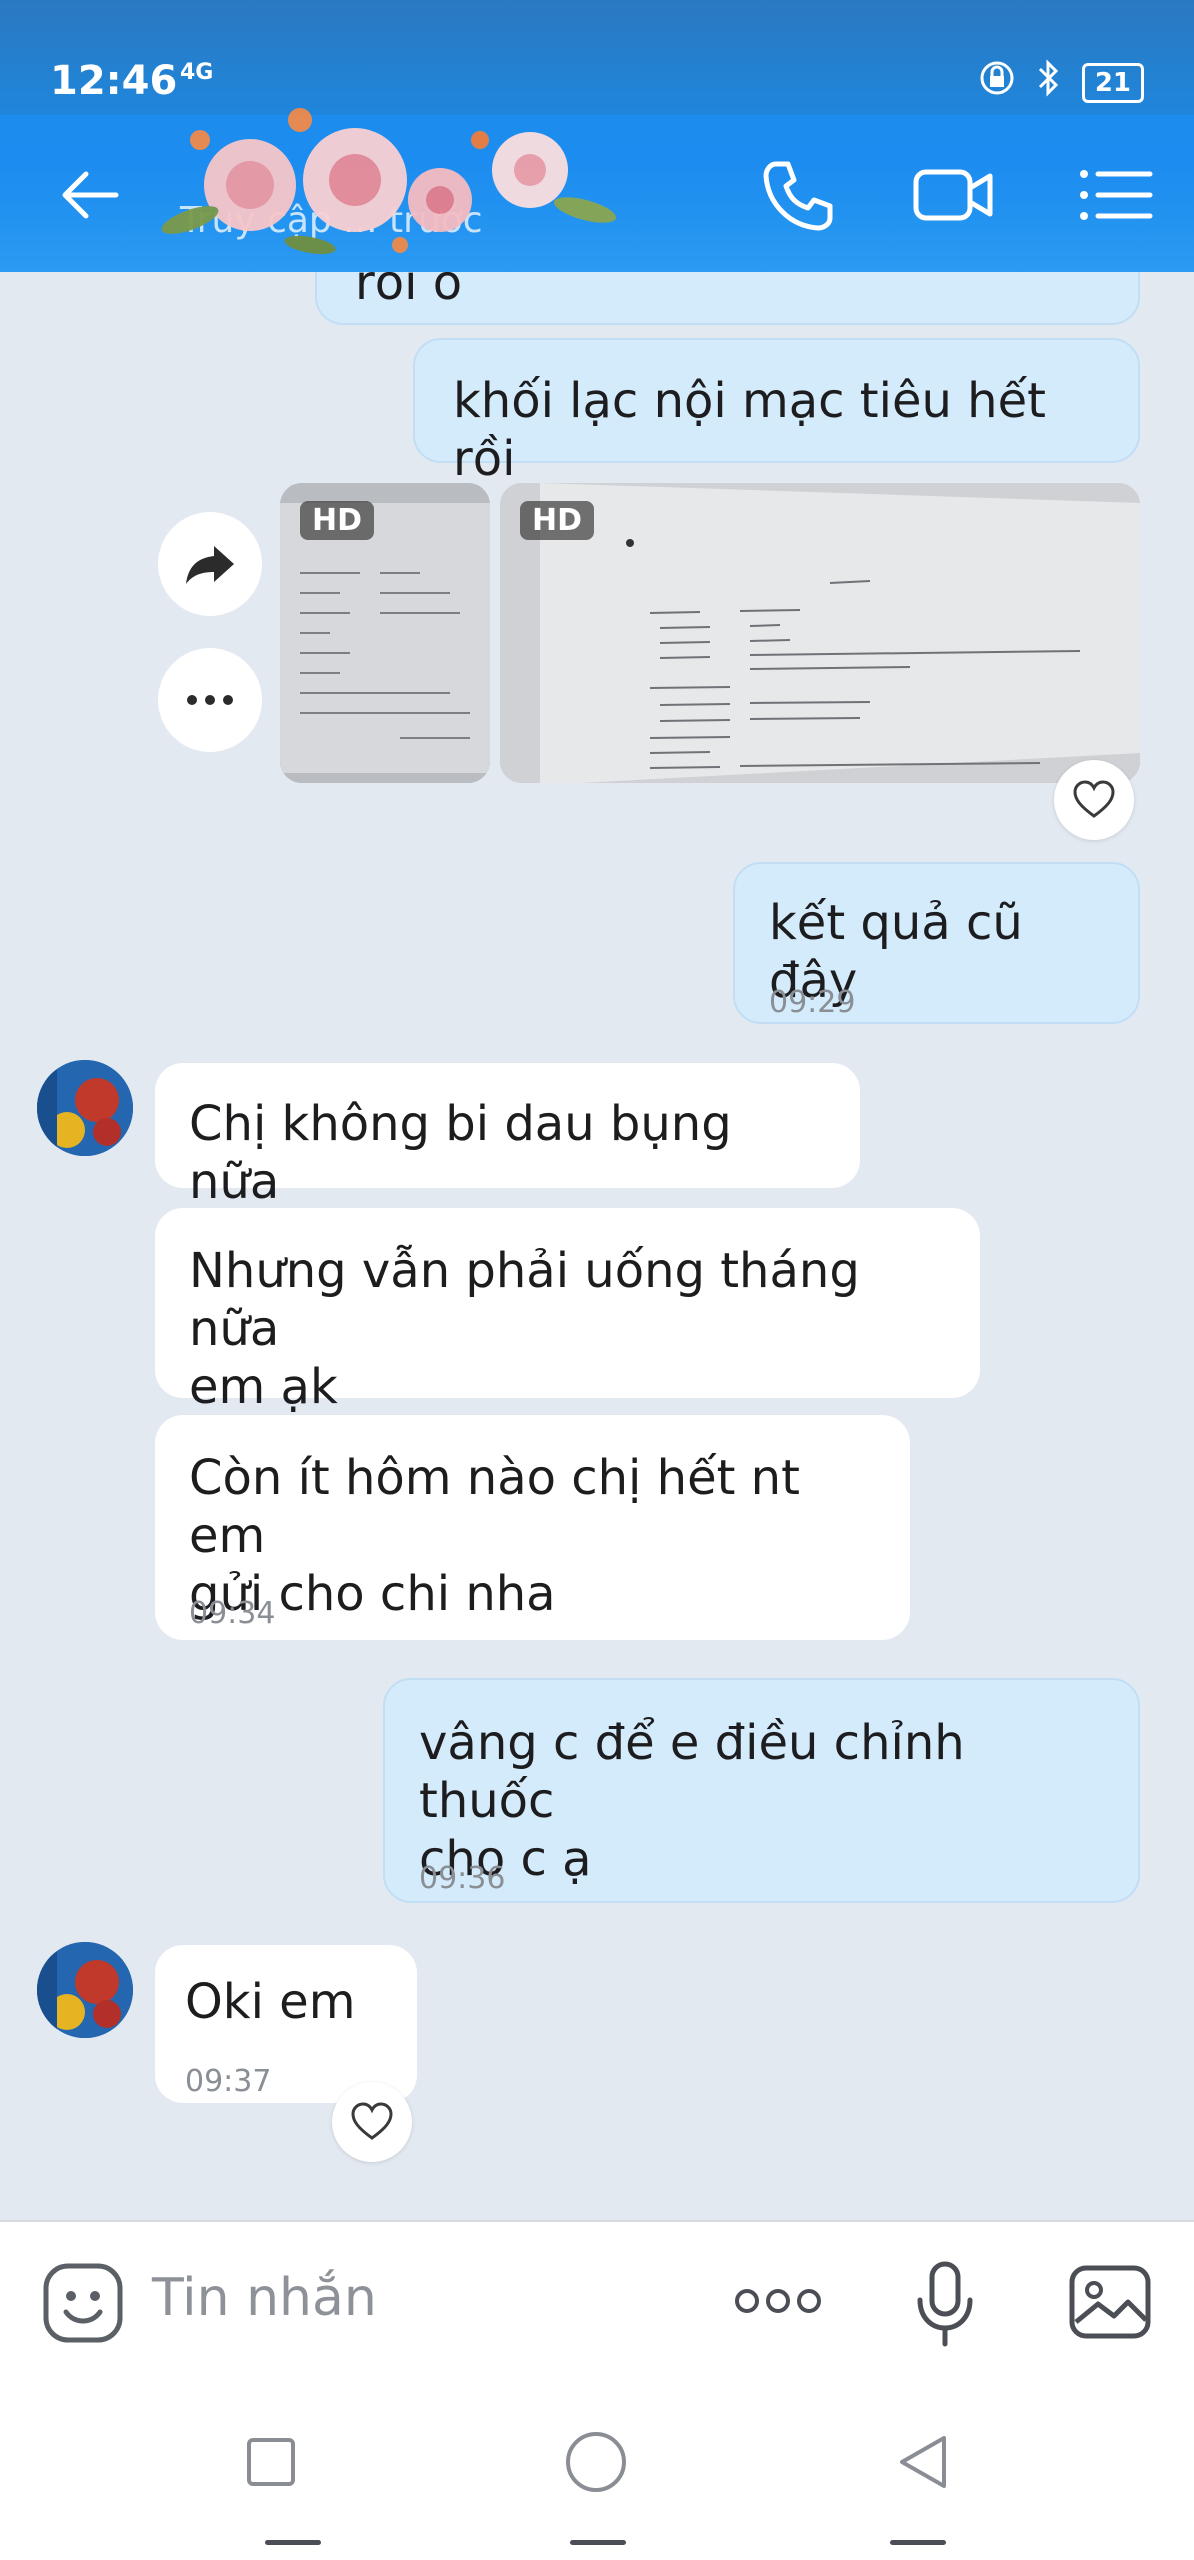  What do you see at coordinates (596, 2462) in the screenshot?
I see `home-circle-icon` at bounding box center [596, 2462].